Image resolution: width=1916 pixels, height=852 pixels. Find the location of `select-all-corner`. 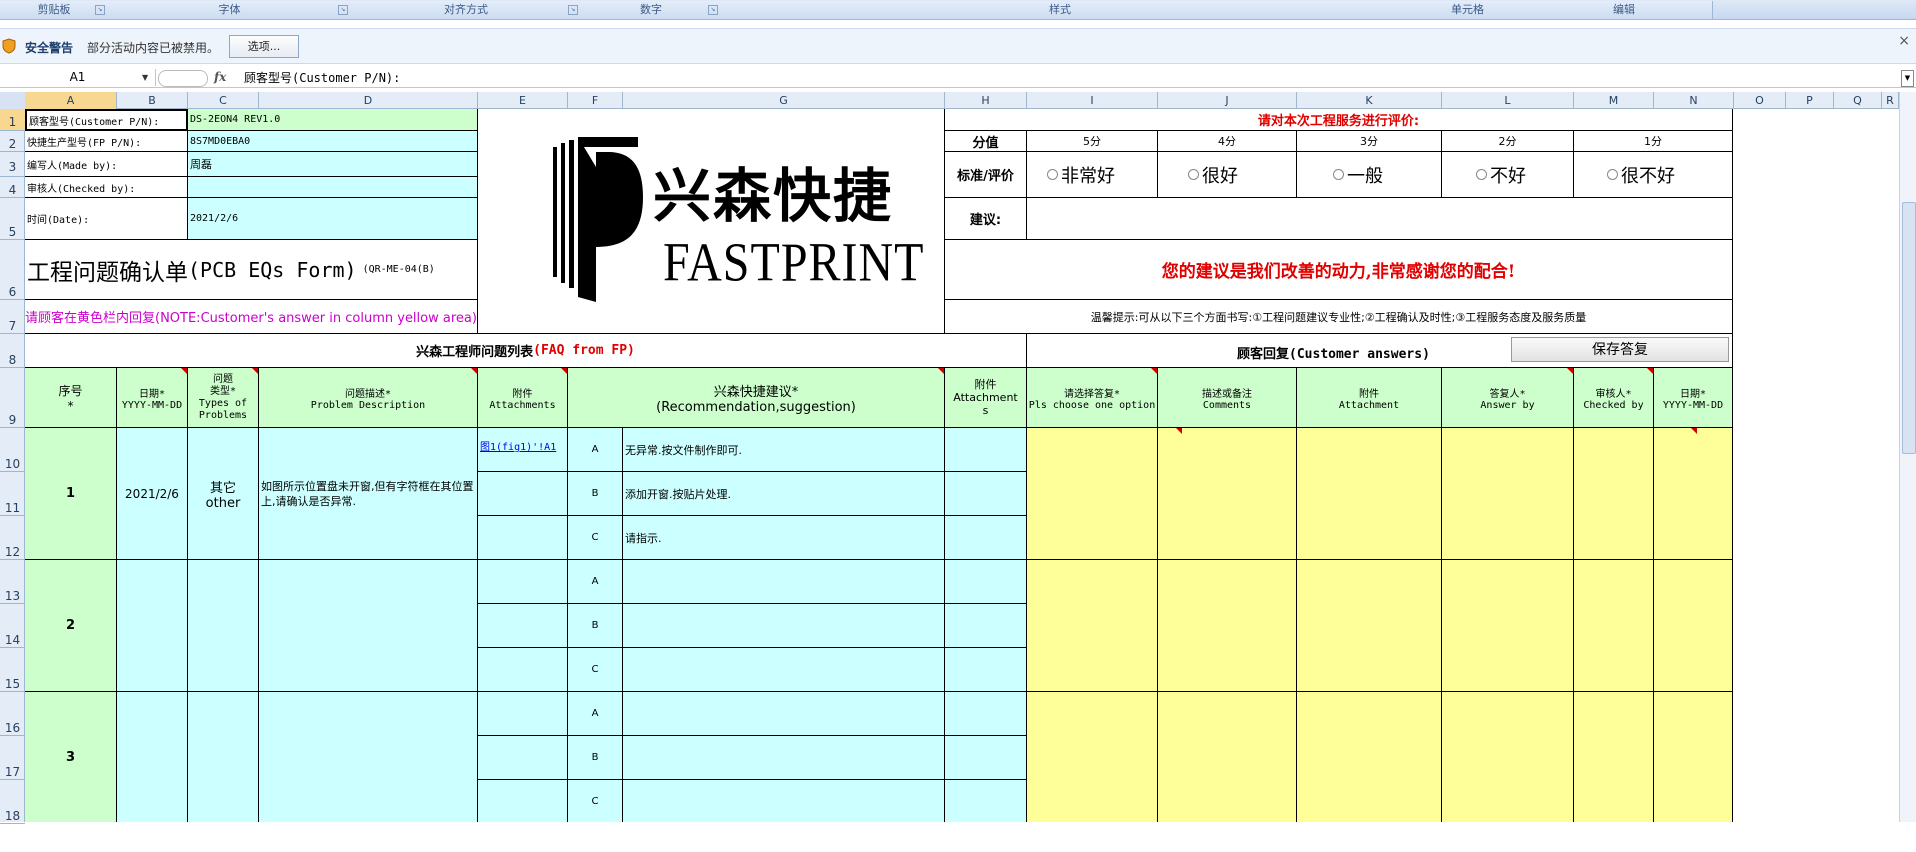

select-all-corner is located at coordinates (13, 100).